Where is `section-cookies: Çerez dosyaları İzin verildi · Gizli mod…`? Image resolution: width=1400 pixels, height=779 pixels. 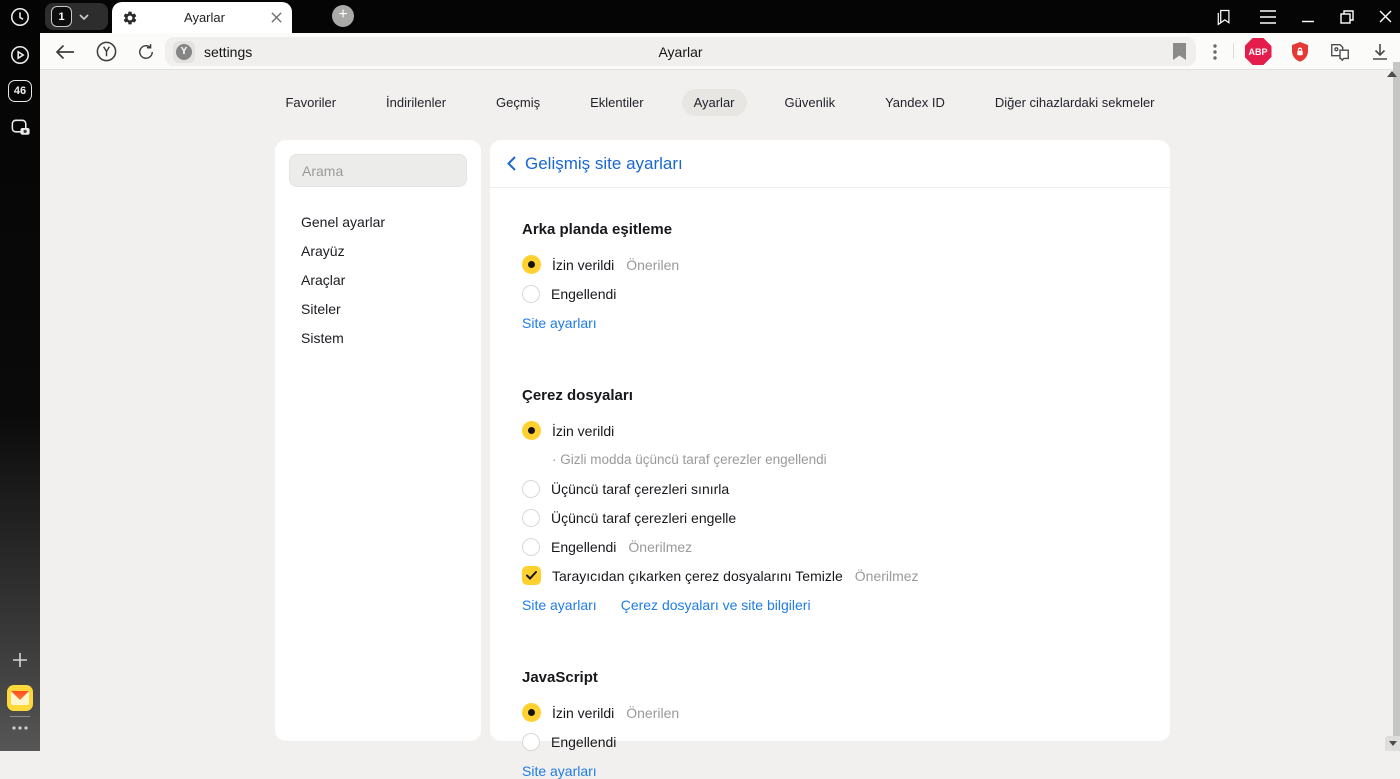 section-cookies: Çerez dosyaları İzin verildi · Gizli mod… is located at coordinates (830, 500).